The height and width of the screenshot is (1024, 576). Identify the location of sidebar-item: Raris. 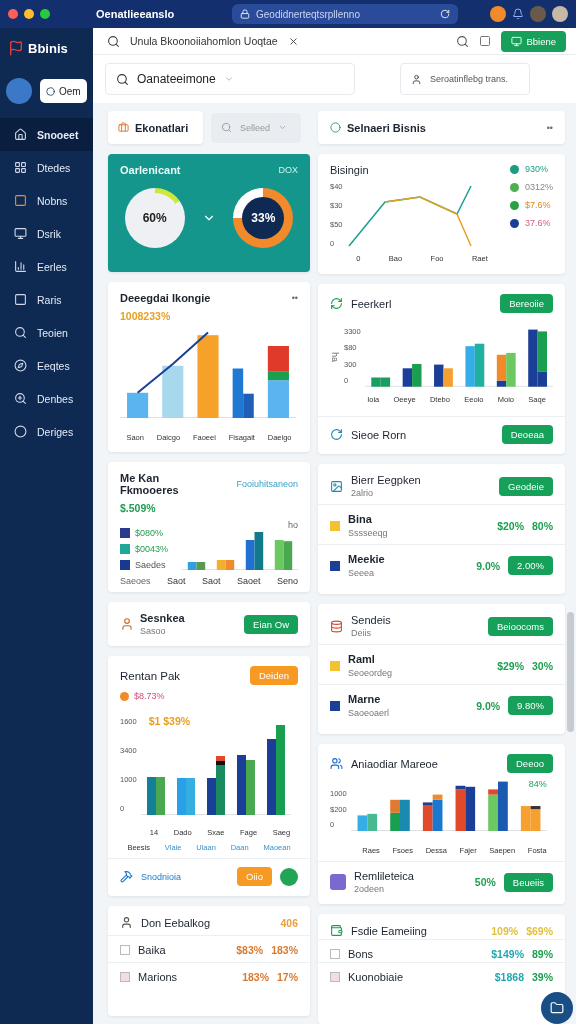
(46, 299).